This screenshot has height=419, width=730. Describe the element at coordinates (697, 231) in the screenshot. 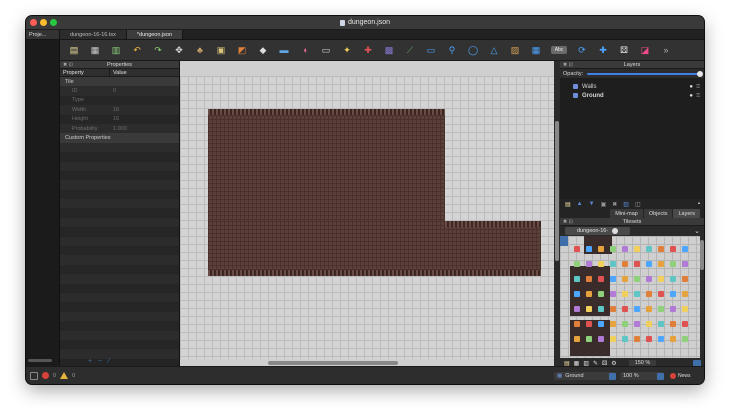

I see `chevron-down-icon: ⌄` at that location.